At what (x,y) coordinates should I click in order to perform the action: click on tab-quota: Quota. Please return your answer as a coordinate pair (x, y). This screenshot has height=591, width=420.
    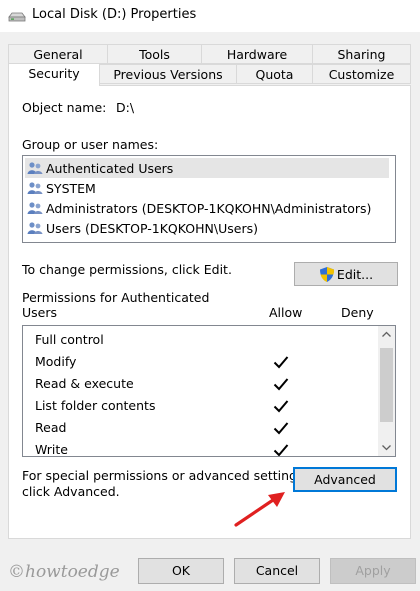
    Looking at the image, I should click on (274, 74).